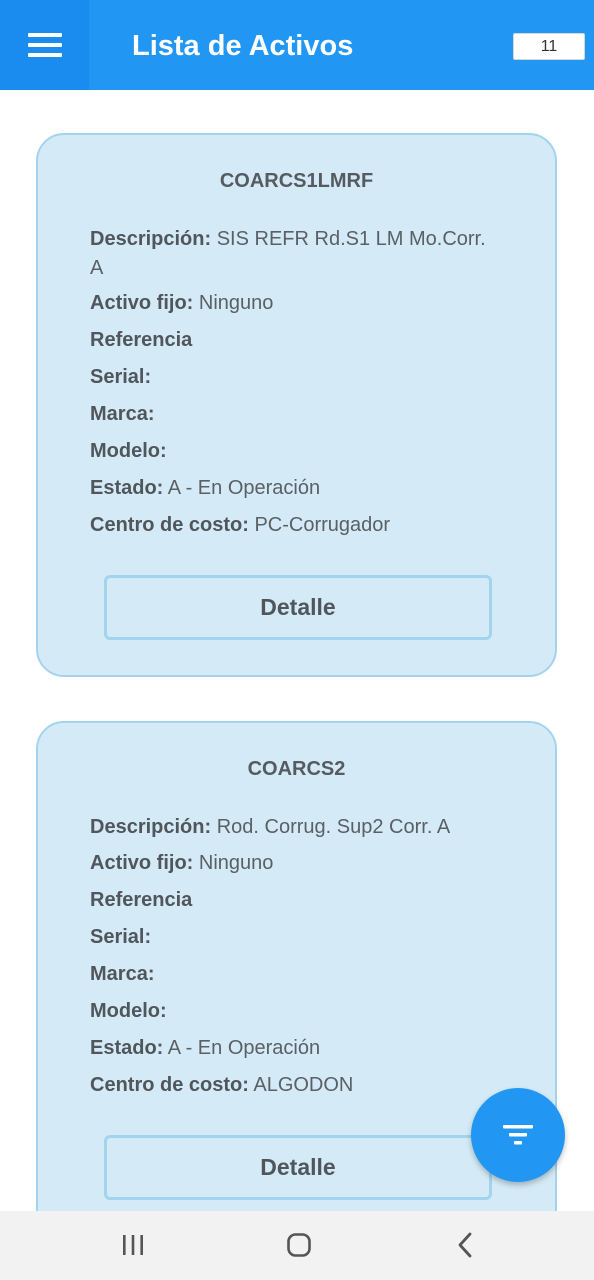 This screenshot has width=594, height=1280. I want to click on asset-code: COARCS2, so click(296, 769).